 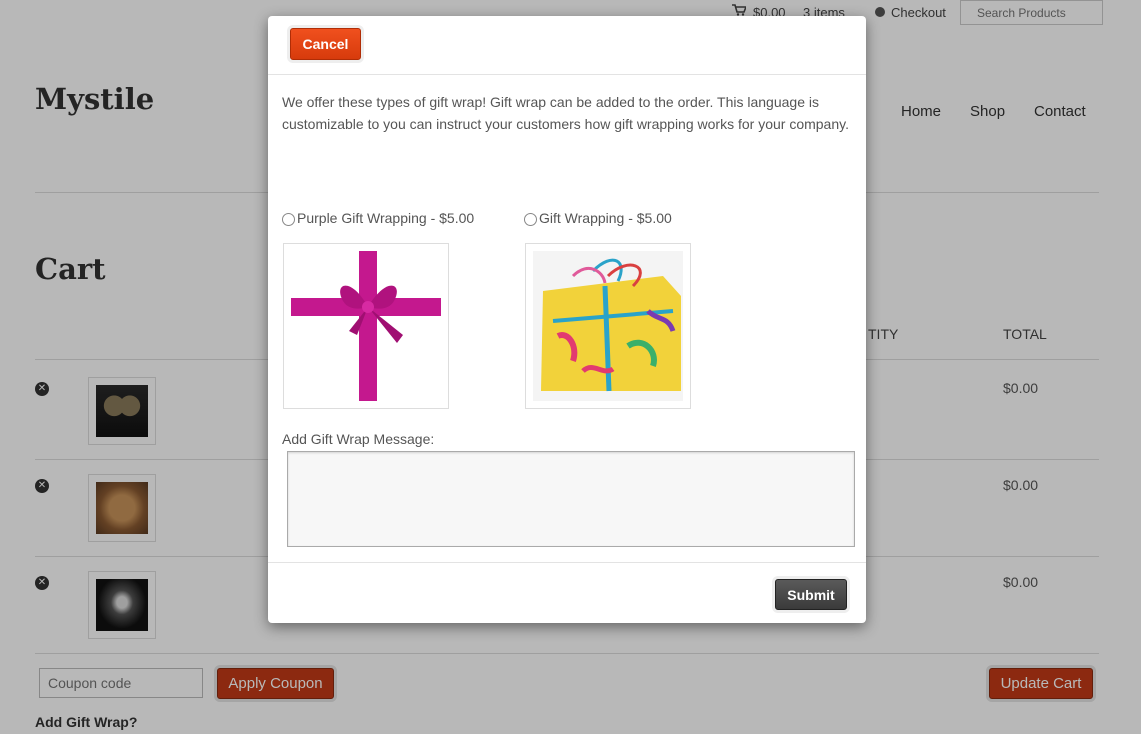 What do you see at coordinates (567, 592) in the screenshot?
I see `modal-footer: Submit` at bounding box center [567, 592].